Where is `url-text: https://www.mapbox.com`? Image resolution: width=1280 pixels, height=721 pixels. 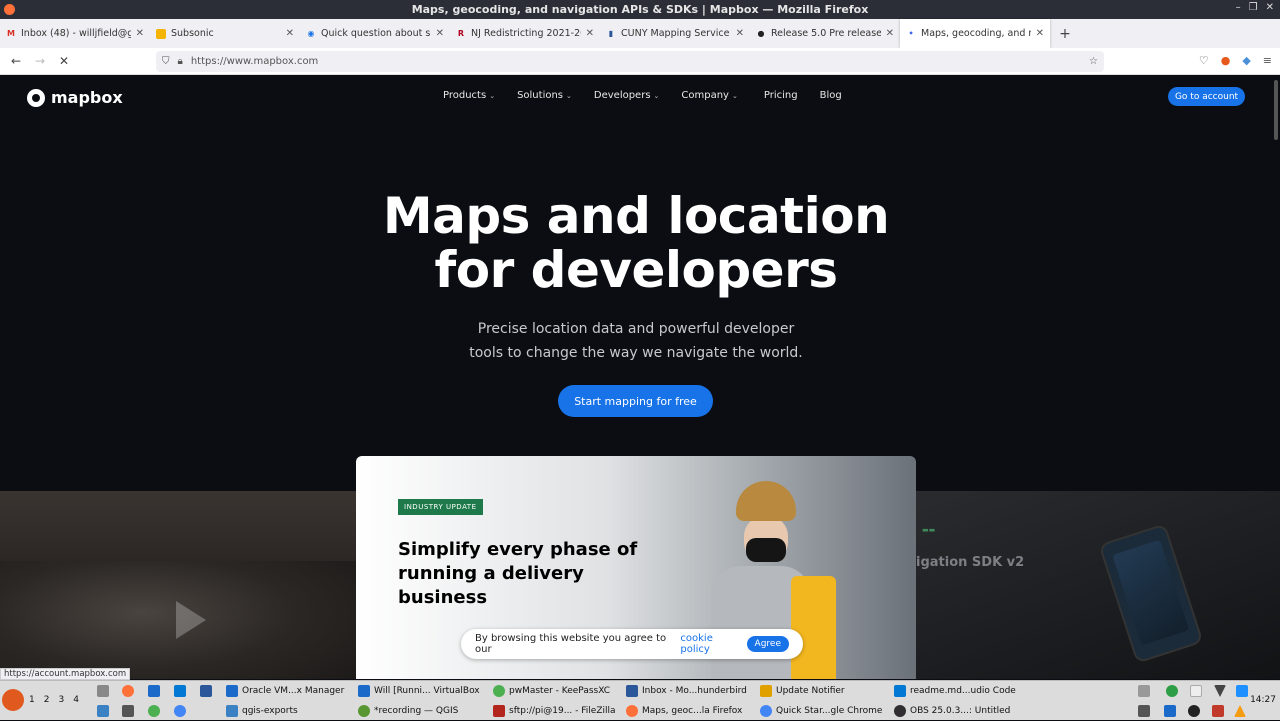 url-text: https://www.mapbox.com is located at coordinates (254, 61).